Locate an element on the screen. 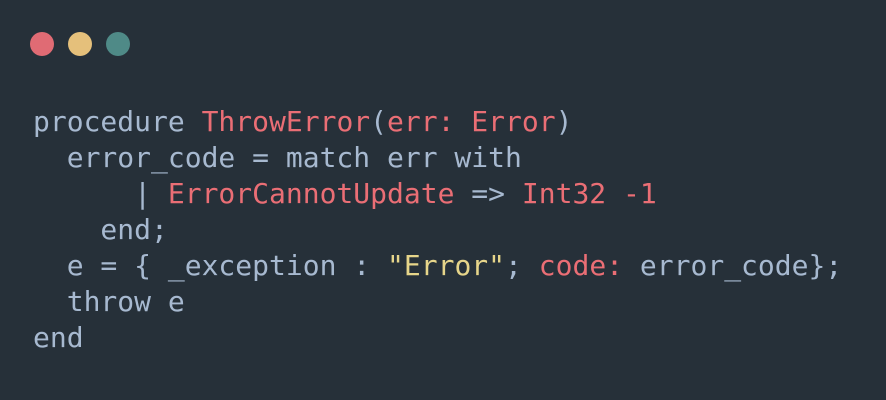 This screenshot has height=400, width=886. maximize-dot-icon is located at coordinates (118, 44).